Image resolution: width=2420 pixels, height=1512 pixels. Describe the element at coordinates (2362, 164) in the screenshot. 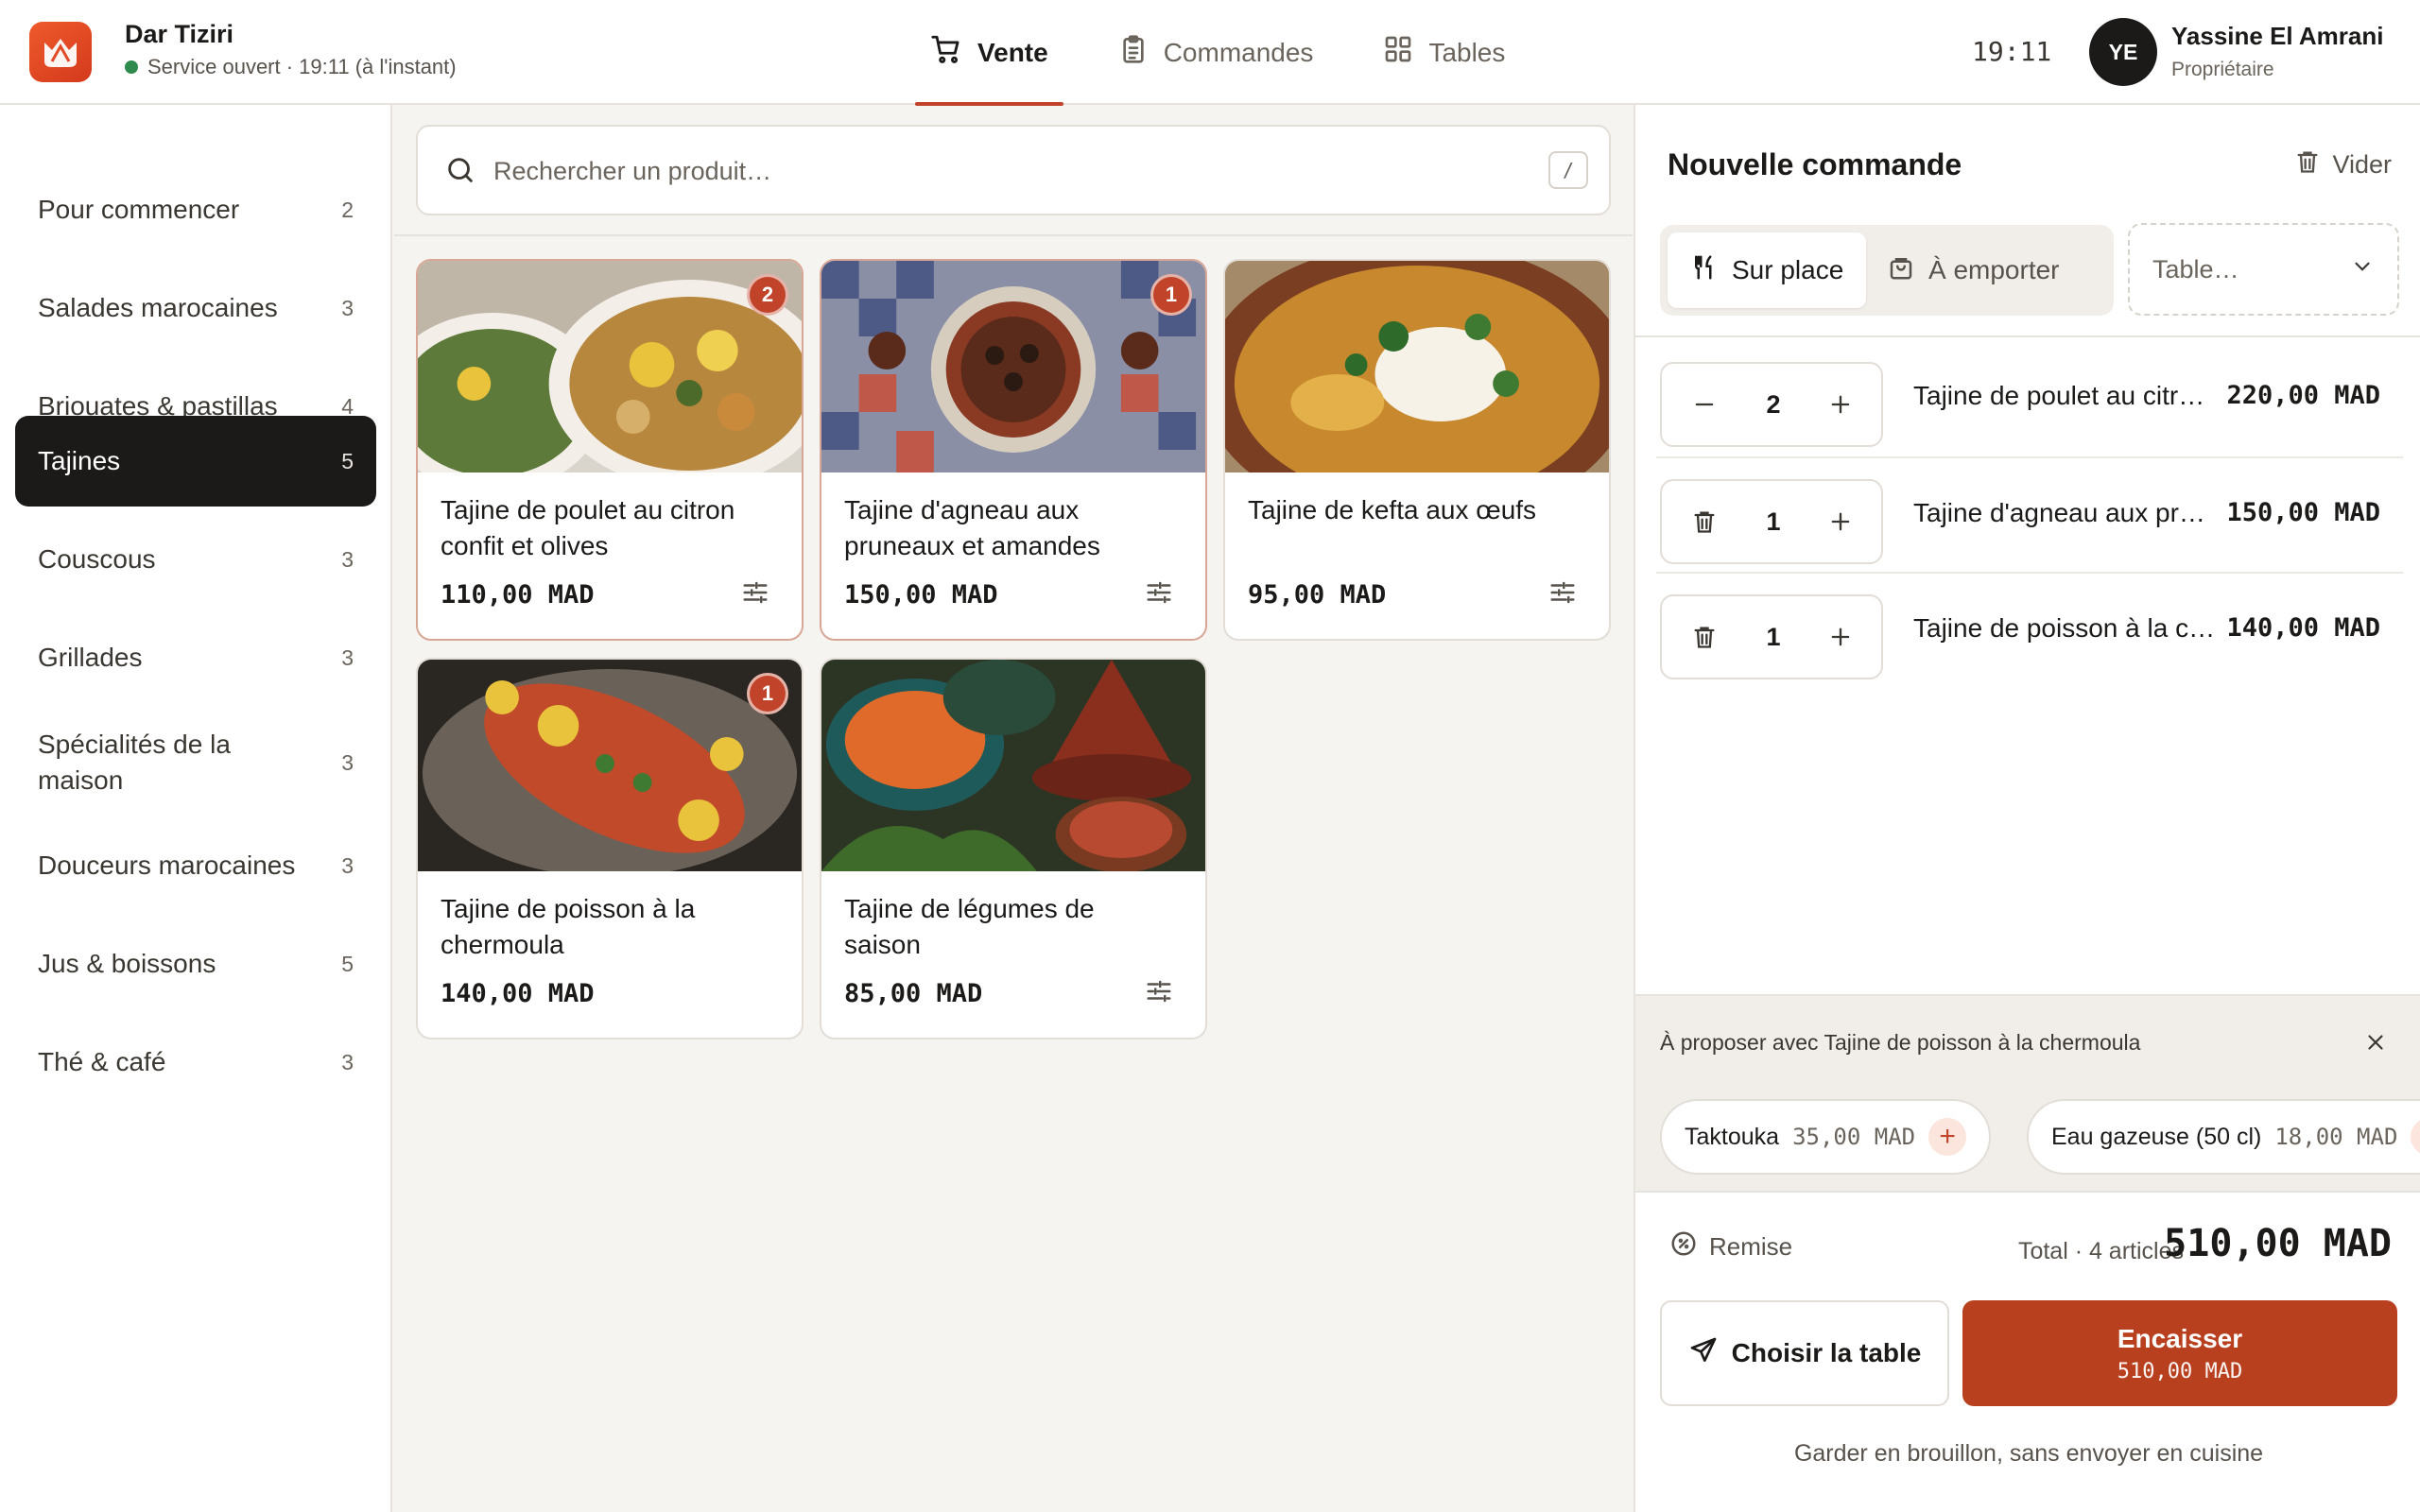

I see `clear-order-label: Vider` at that location.